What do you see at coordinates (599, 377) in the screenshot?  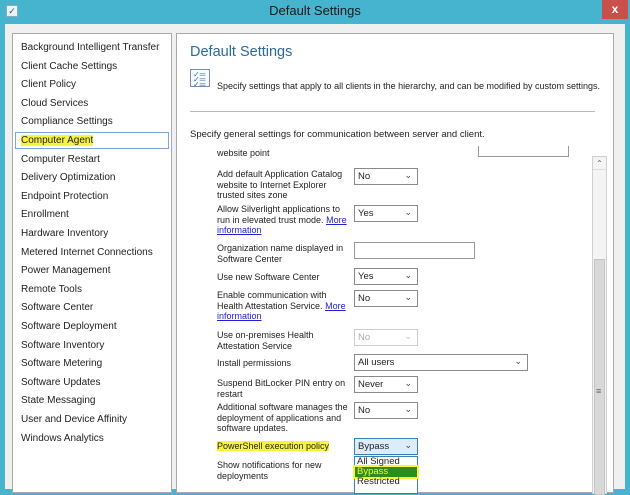 I see `scrollbar-thumb: ≡` at bounding box center [599, 377].